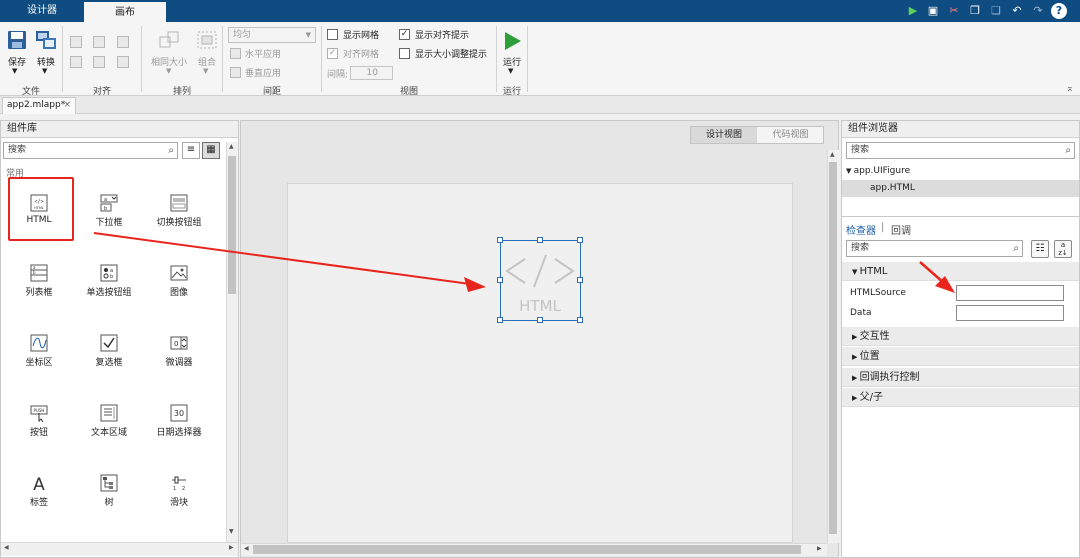 The height and width of the screenshot is (558, 1080). Describe the element at coordinates (39, 420) in the screenshot. I see `library-item-push-button: PUSH 按钮` at that location.